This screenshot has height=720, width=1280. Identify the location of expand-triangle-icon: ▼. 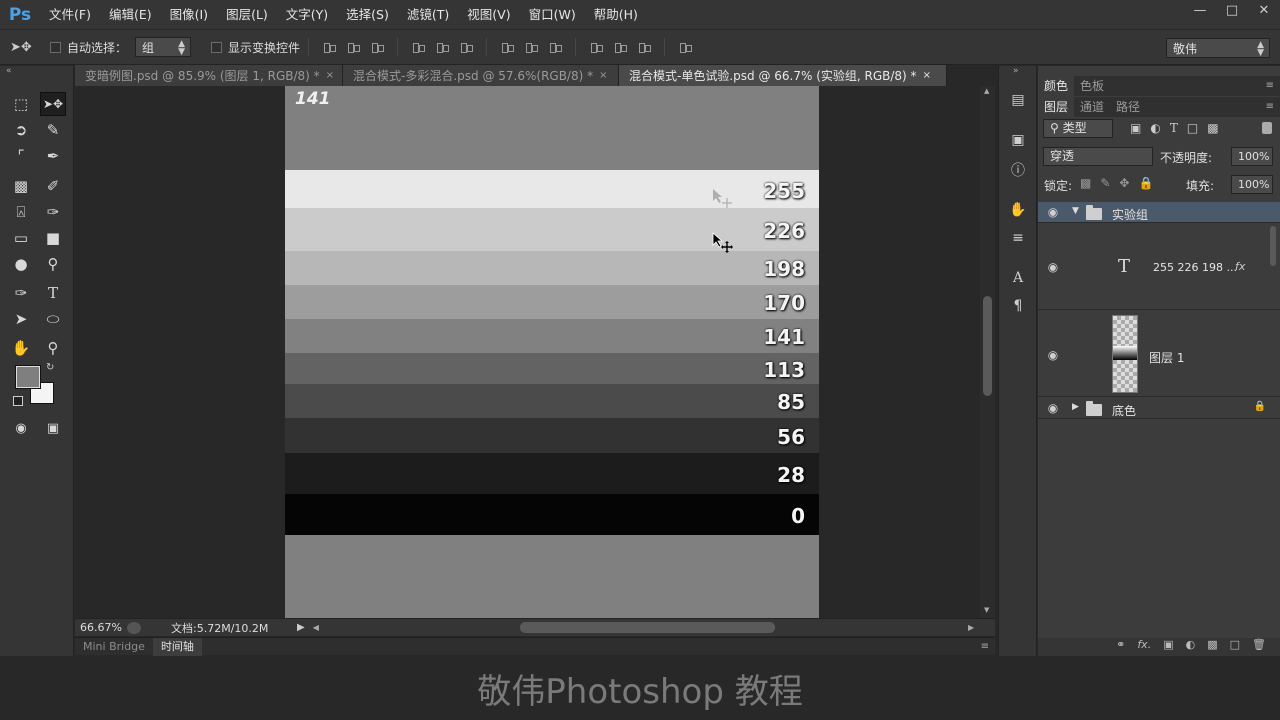
(1075, 211).